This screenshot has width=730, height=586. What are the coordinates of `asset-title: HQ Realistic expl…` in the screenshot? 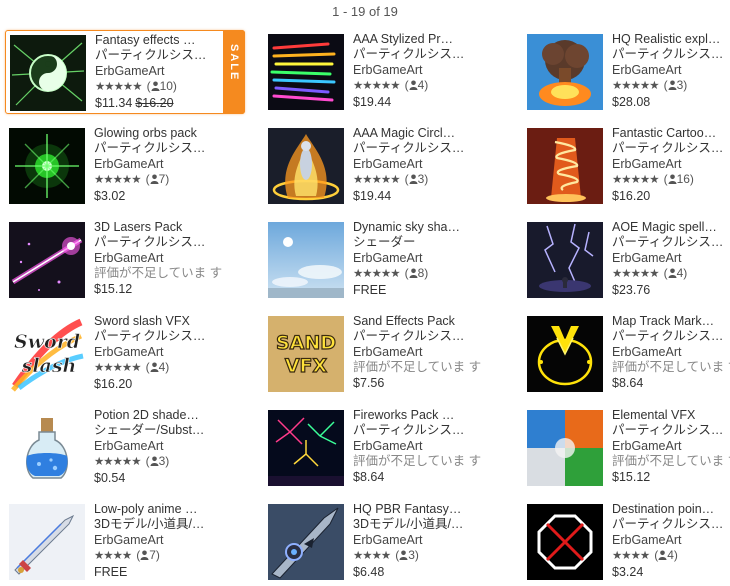 It's located at (671, 39).